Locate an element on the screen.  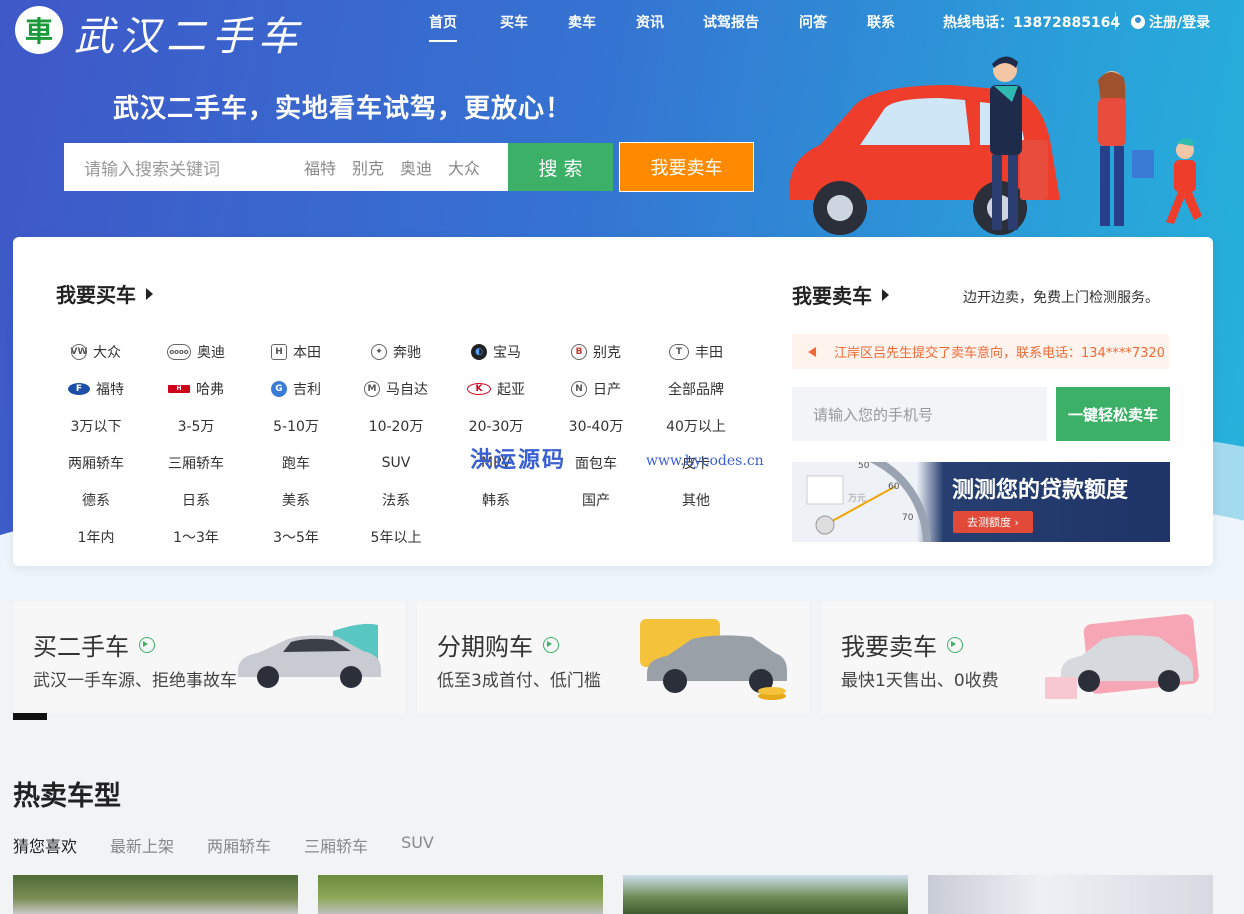
origin-filter: 德系 is located at coordinates (96, 500).